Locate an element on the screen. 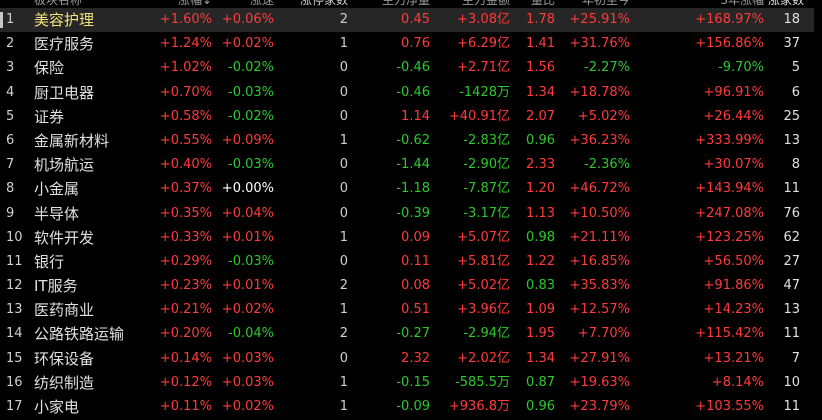  header-ytd: 年初至今 is located at coordinates (595, 4).